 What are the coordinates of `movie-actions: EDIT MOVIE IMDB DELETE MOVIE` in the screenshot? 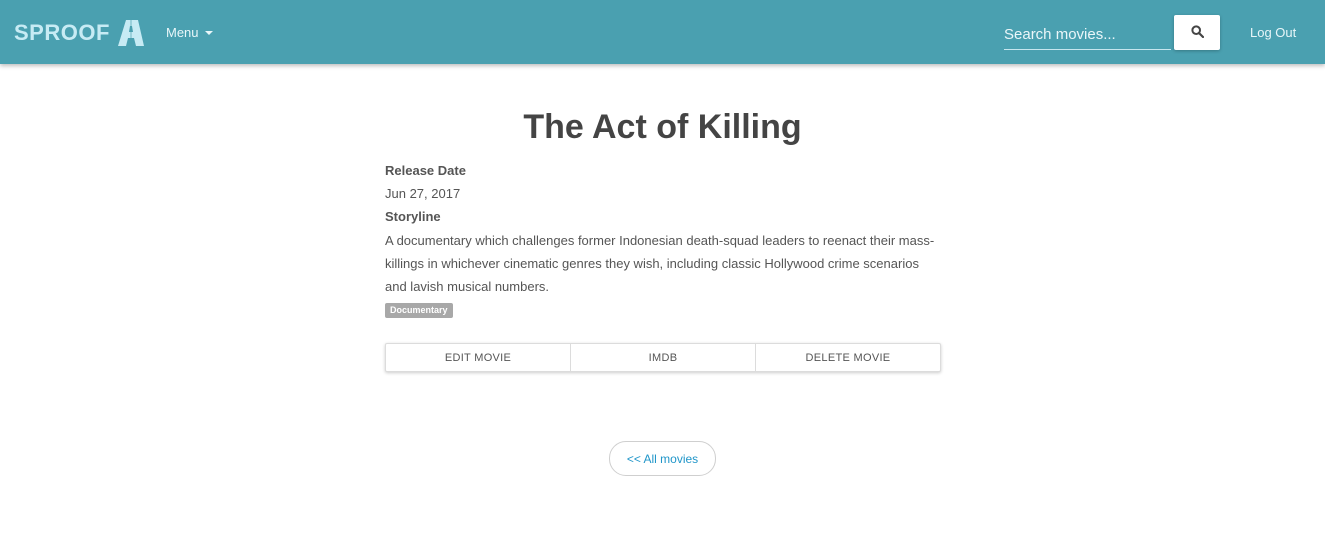 It's located at (663, 357).